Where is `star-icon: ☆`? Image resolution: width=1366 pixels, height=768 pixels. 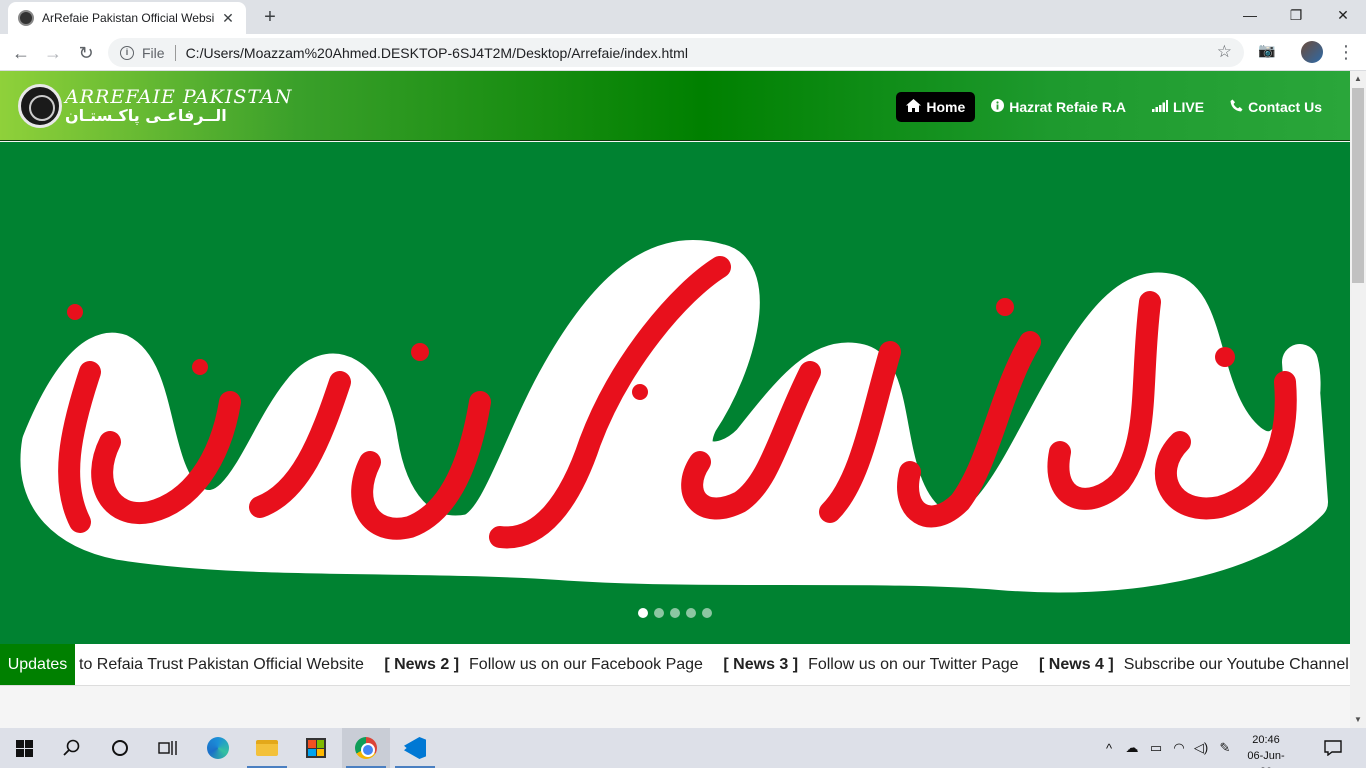
star-icon: ☆ is located at coordinates (1224, 52).